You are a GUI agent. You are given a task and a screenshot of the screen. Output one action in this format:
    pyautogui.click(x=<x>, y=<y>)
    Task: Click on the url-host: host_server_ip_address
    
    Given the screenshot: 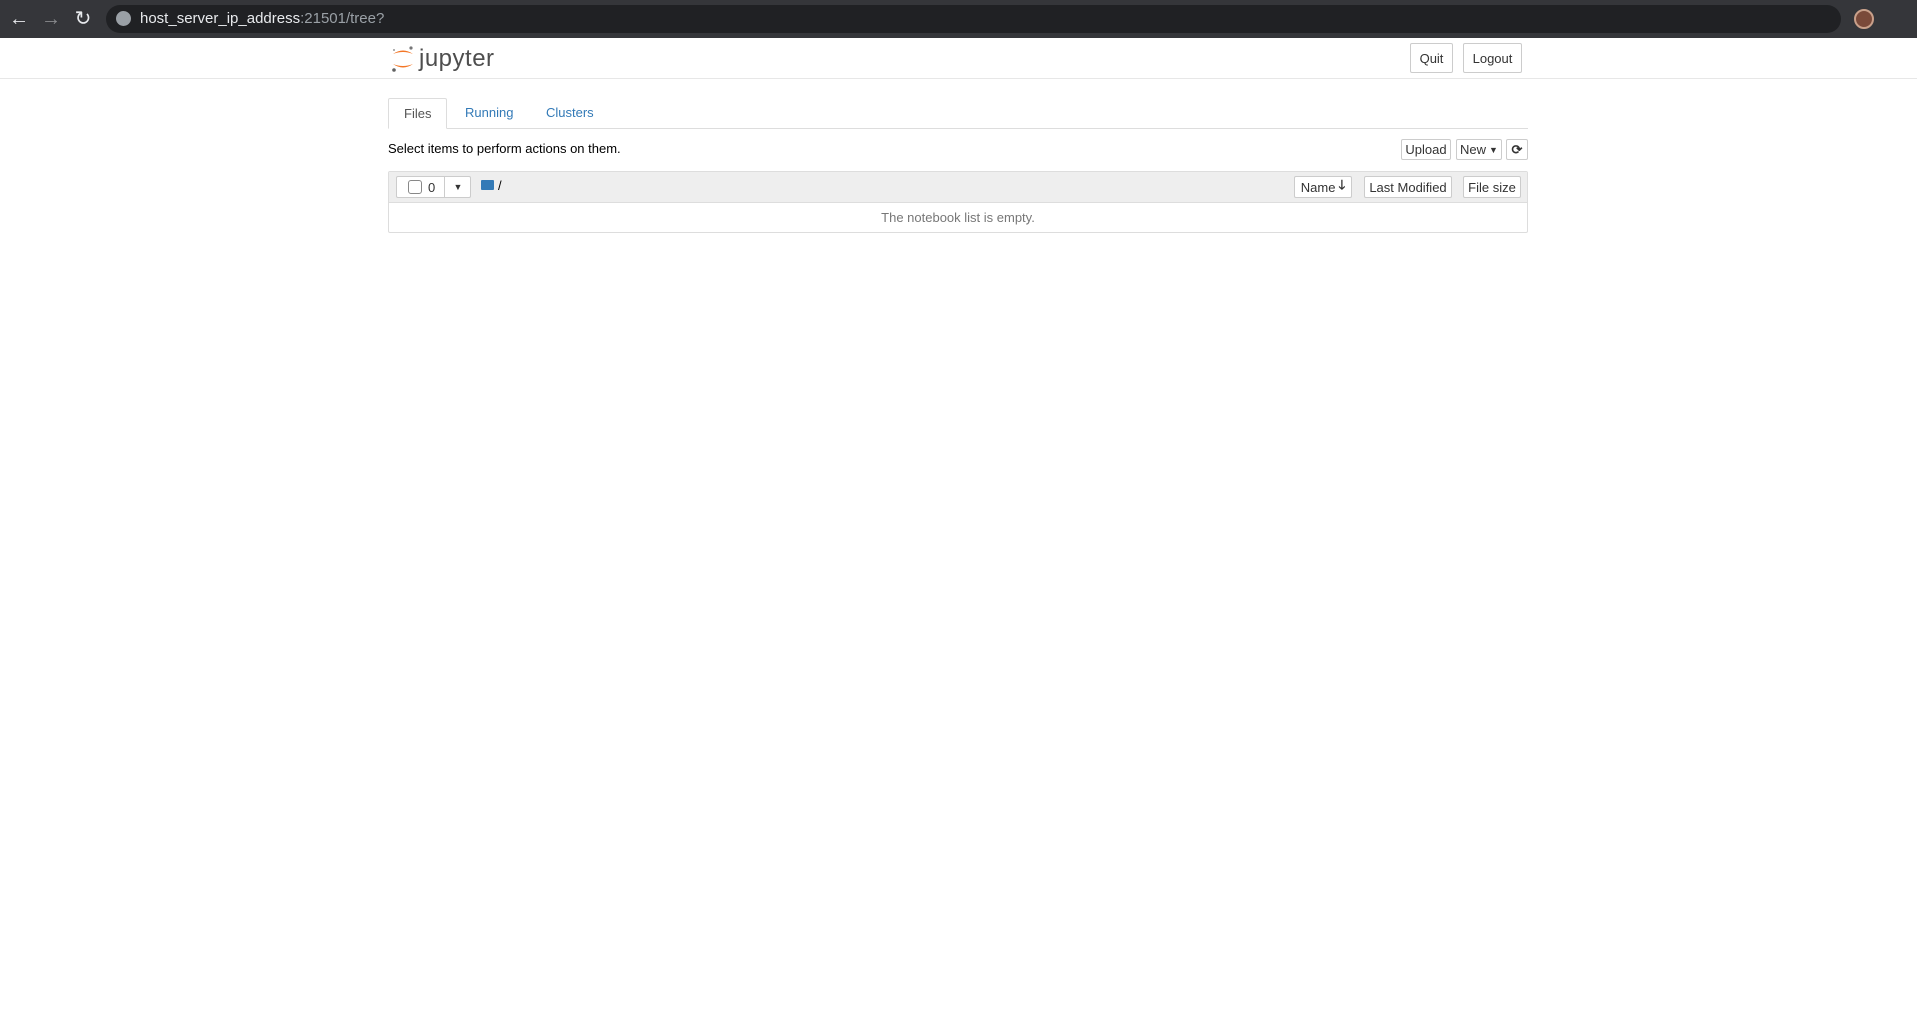 What is the action you would take?
    pyautogui.click(x=220, y=18)
    